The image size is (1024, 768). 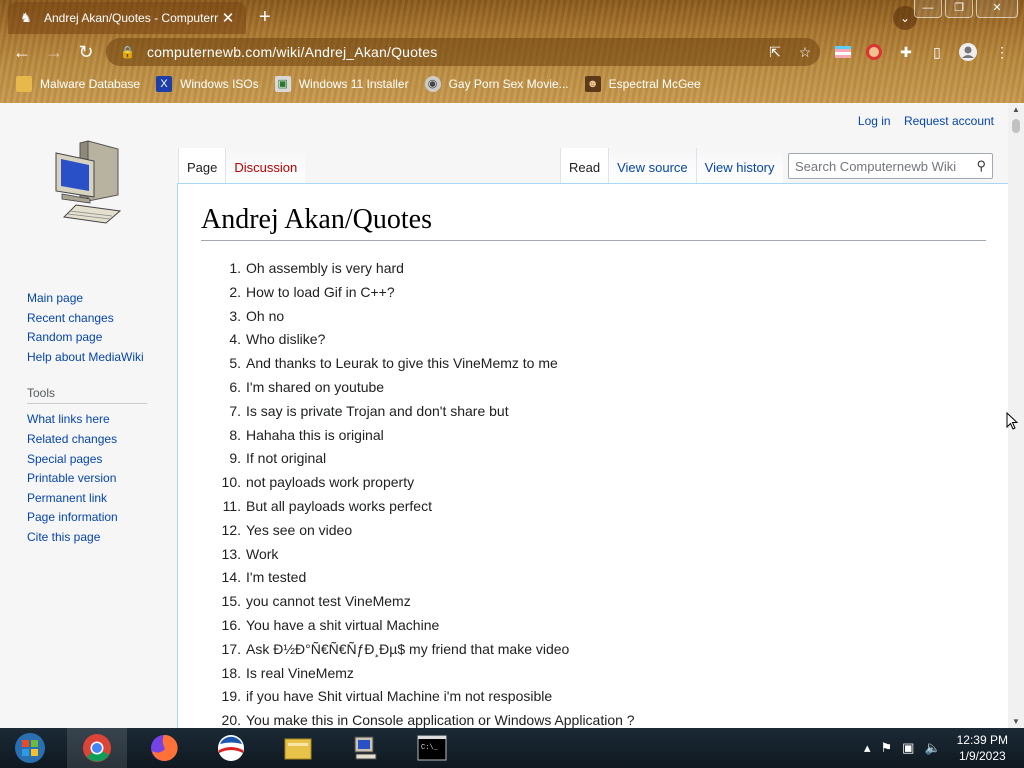 What do you see at coordinates (593, 340) in the screenshot?
I see `list-item: 4. Who dislike?` at bounding box center [593, 340].